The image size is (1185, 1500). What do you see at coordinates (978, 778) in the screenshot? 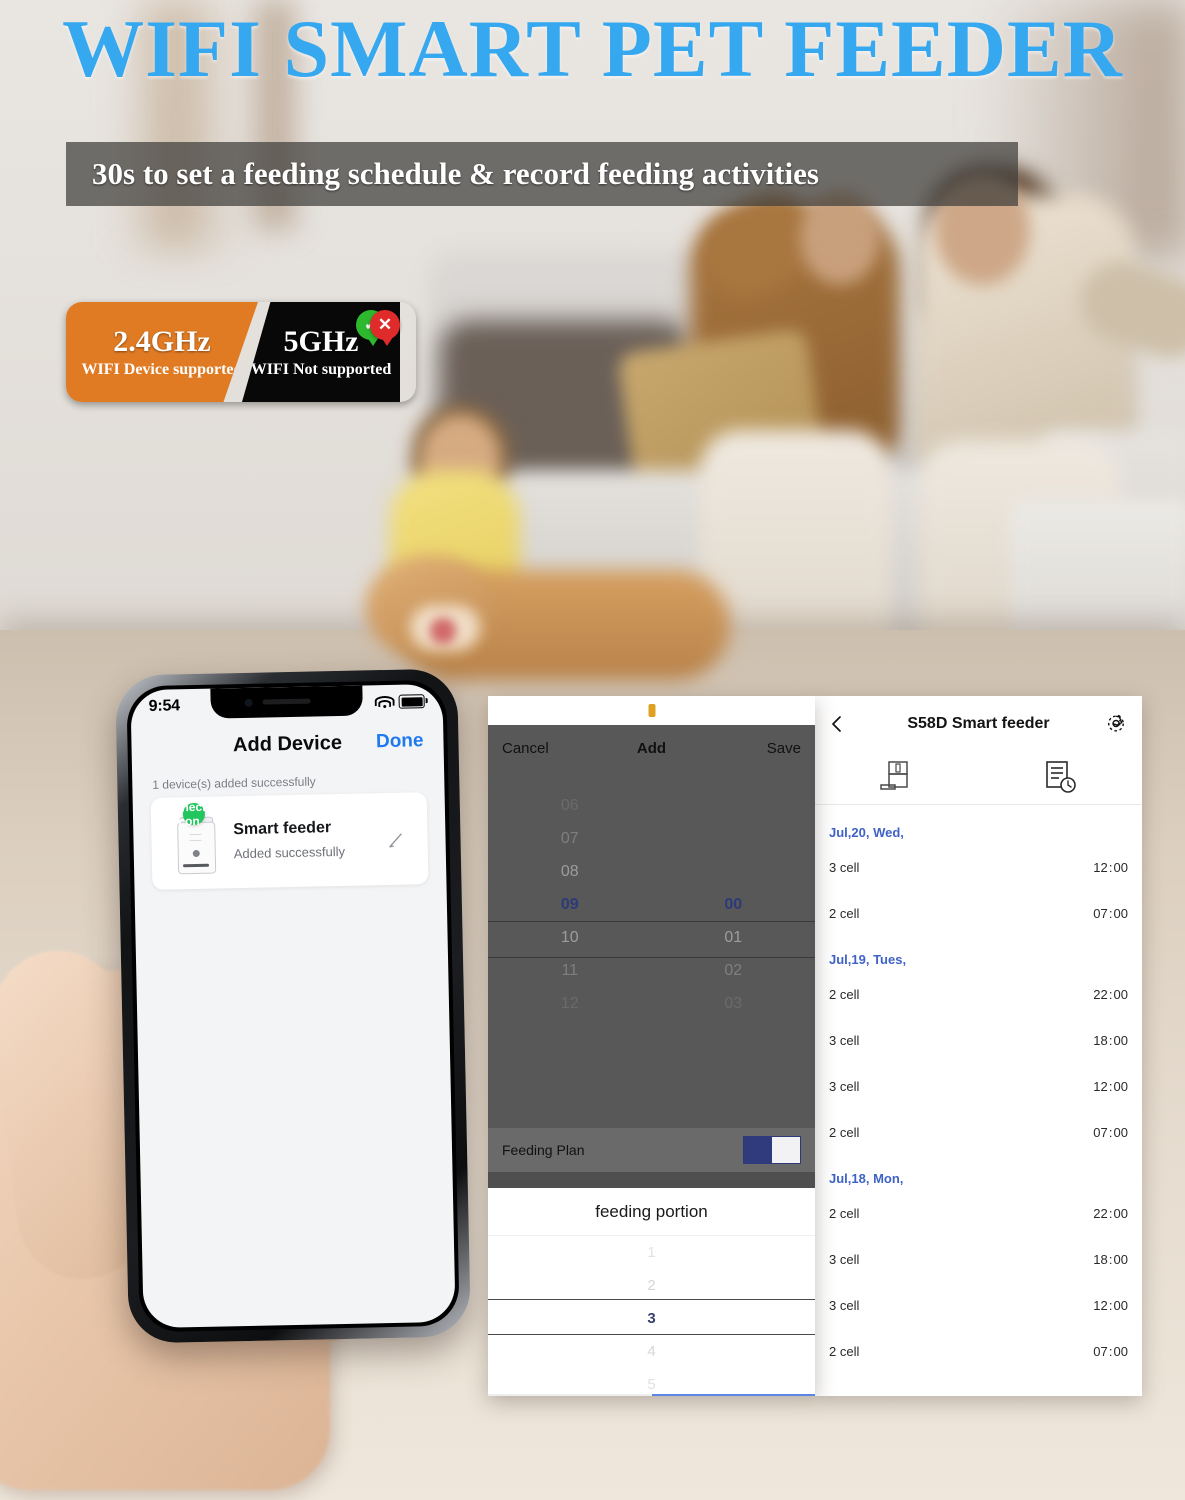
I see `records-tab-bar` at bounding box center [978, 778].